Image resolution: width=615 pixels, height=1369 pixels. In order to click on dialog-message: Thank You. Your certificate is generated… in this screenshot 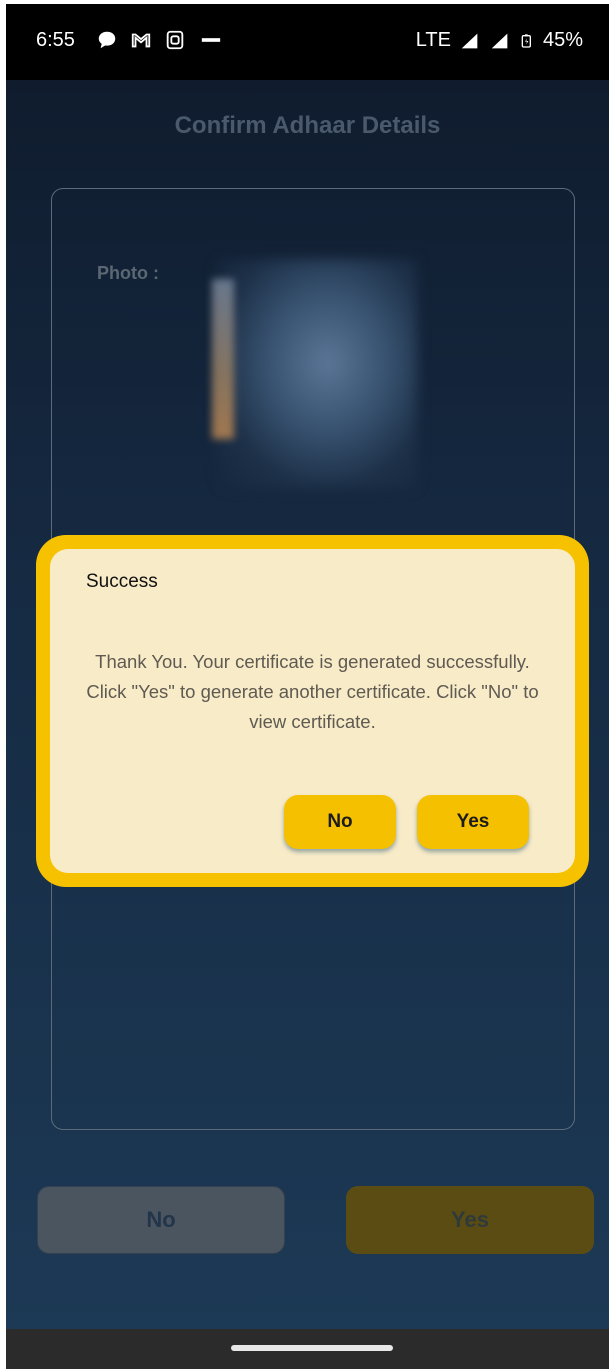, I will do `click(312, 691)`.